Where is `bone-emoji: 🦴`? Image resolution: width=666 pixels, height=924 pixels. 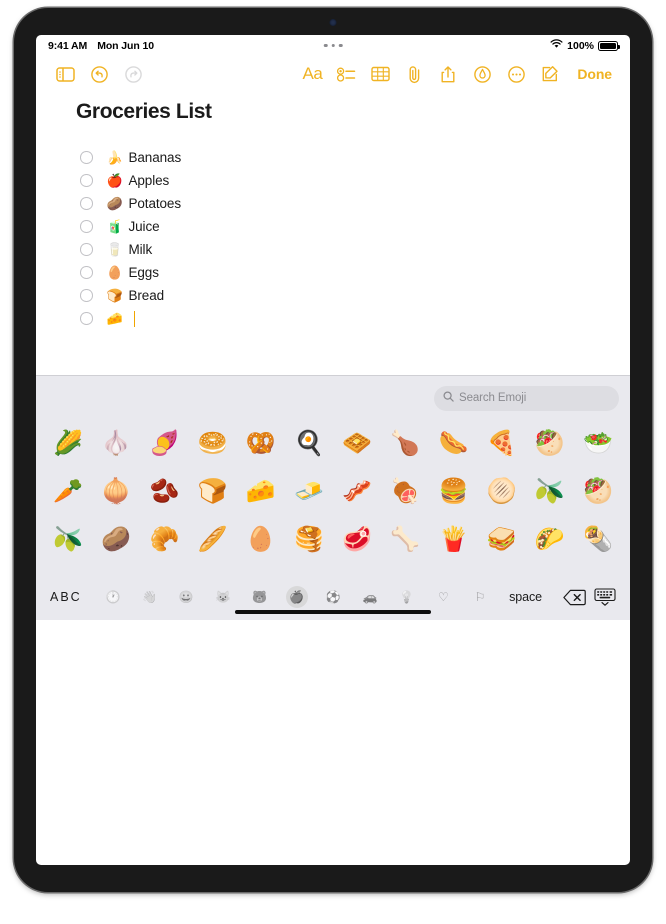
bone-emoji: 🦴 is located at coordinates (405, 540).